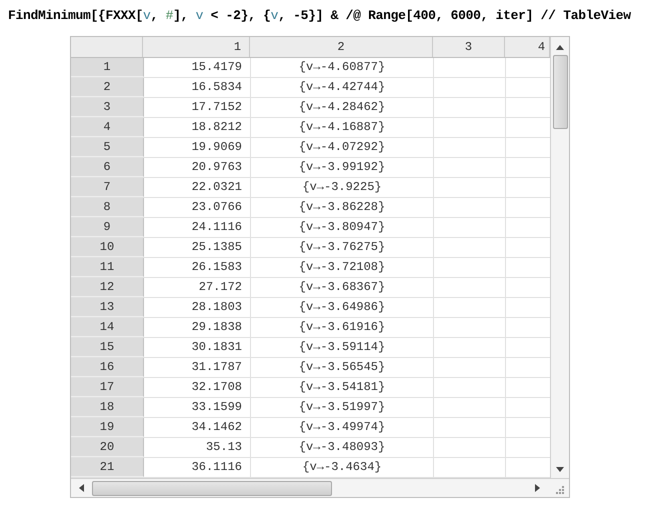  Describe the element at coordinates (197, 367) in the screenshot. I see `table-cell: 31.1787` at that location.